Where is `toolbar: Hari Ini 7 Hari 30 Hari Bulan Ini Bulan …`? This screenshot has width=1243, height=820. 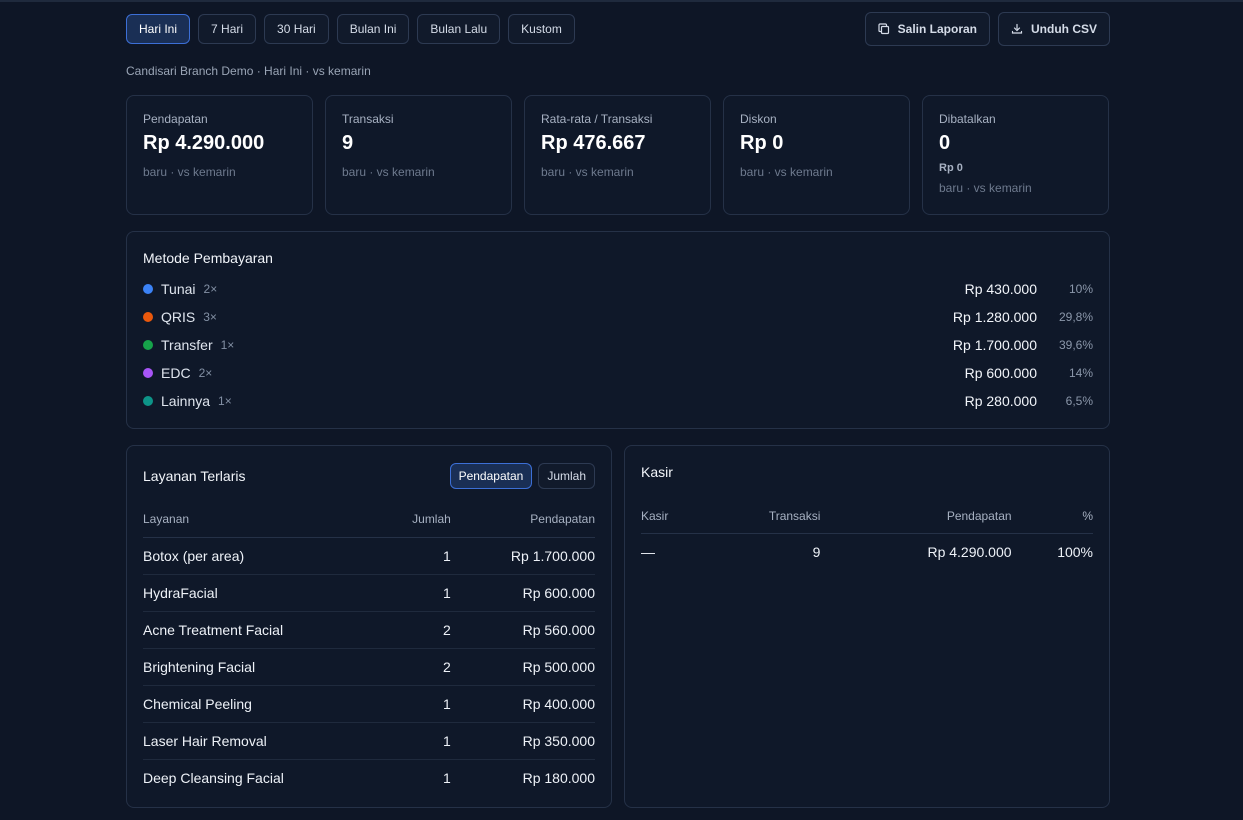 toolbar: Hari Ini 7 Hari 30 Hari Bulan Ini Bulan … is located at coordinates (618, 29).